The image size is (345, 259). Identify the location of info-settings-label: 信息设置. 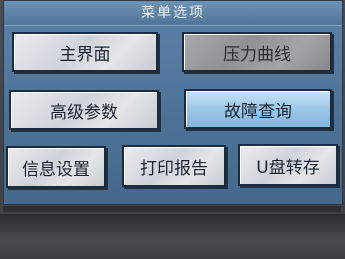
(56, 169).